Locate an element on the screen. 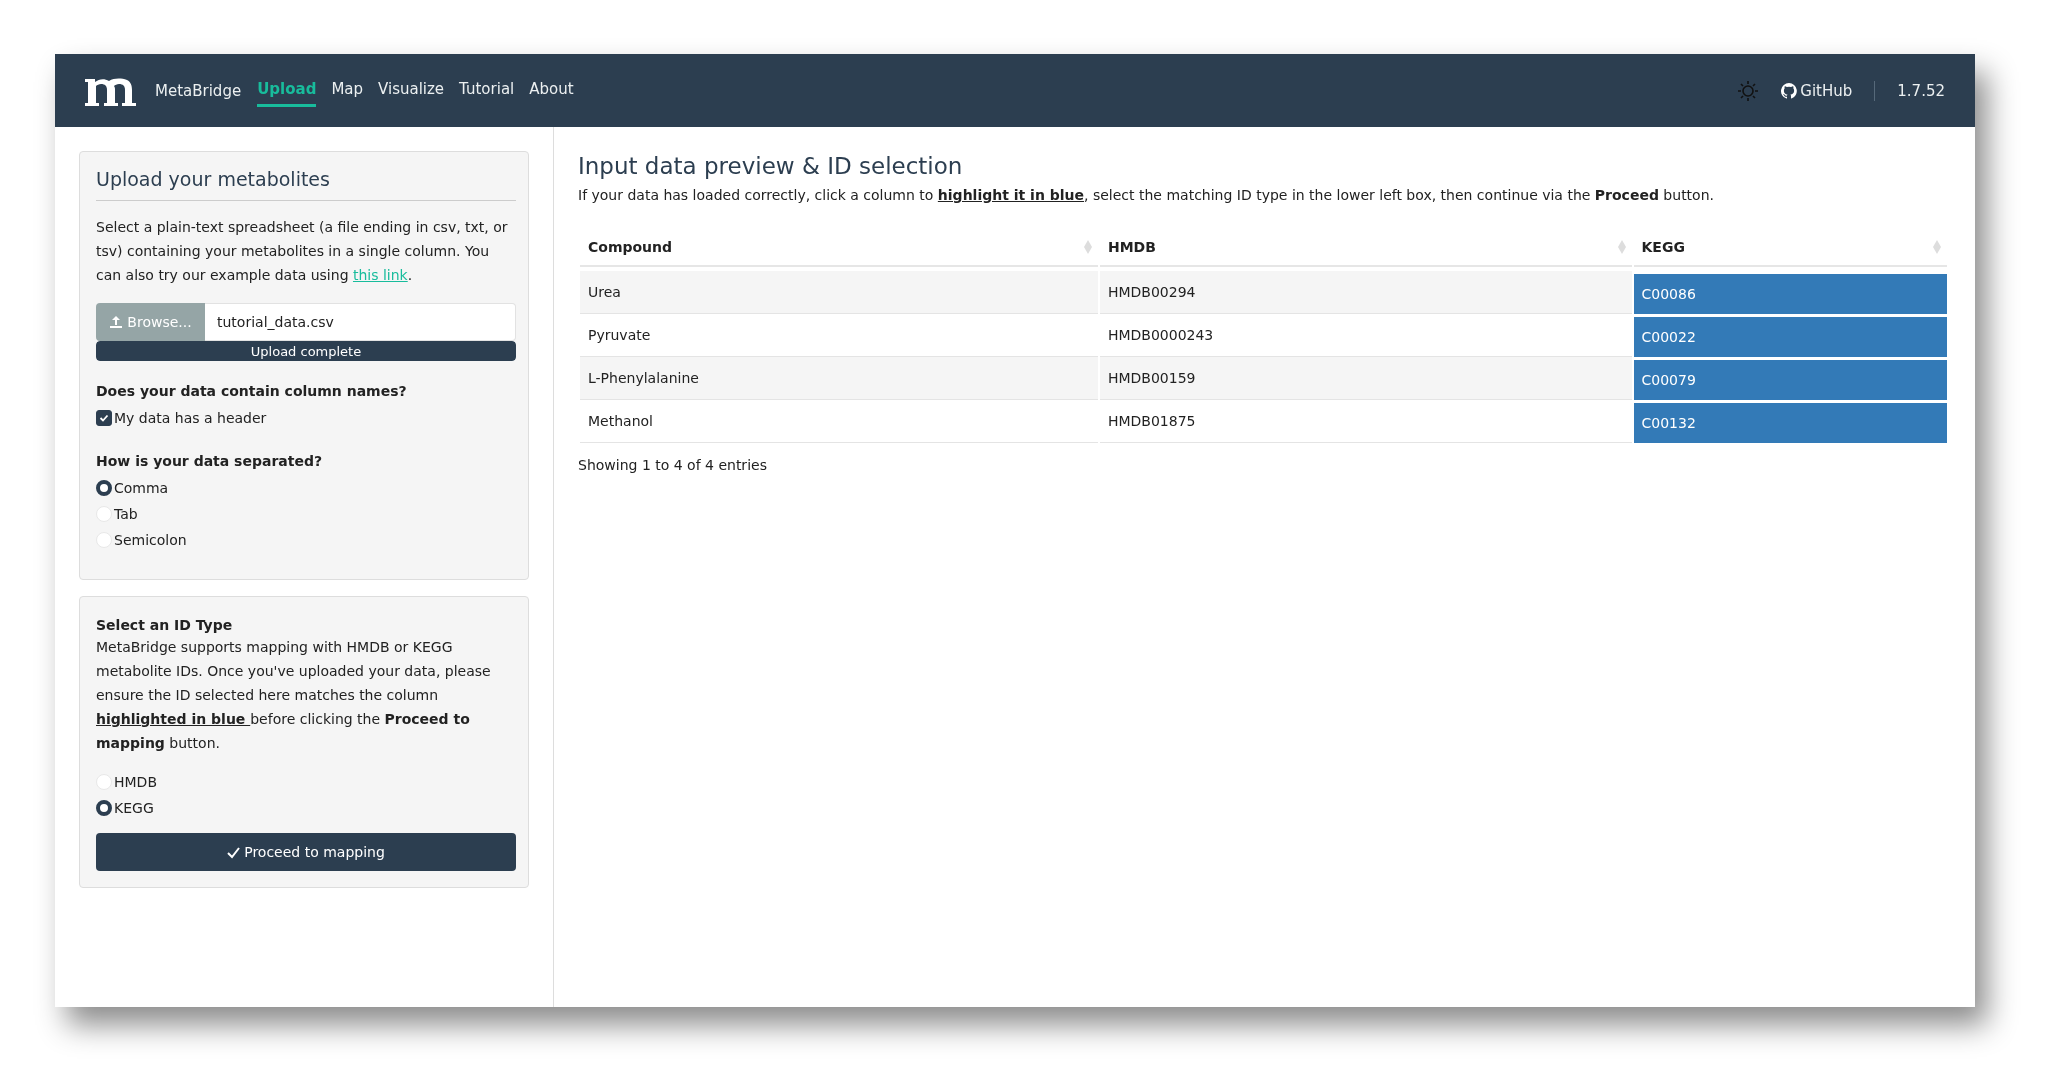 The image size is (2052, 1085). column-header: KEGG is located at coordinates (1790, 248).